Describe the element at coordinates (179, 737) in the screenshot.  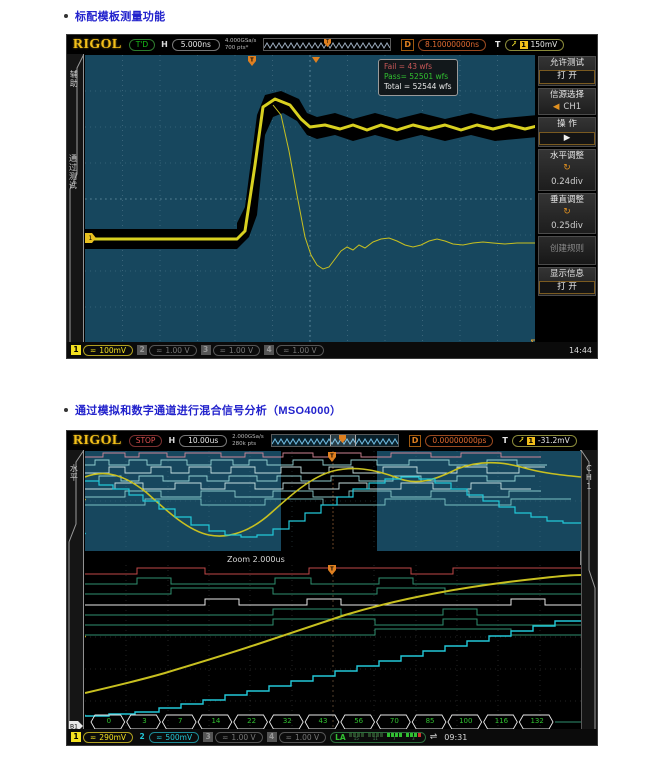
I see `channel-2-scale-s2: 500mV` at that location.